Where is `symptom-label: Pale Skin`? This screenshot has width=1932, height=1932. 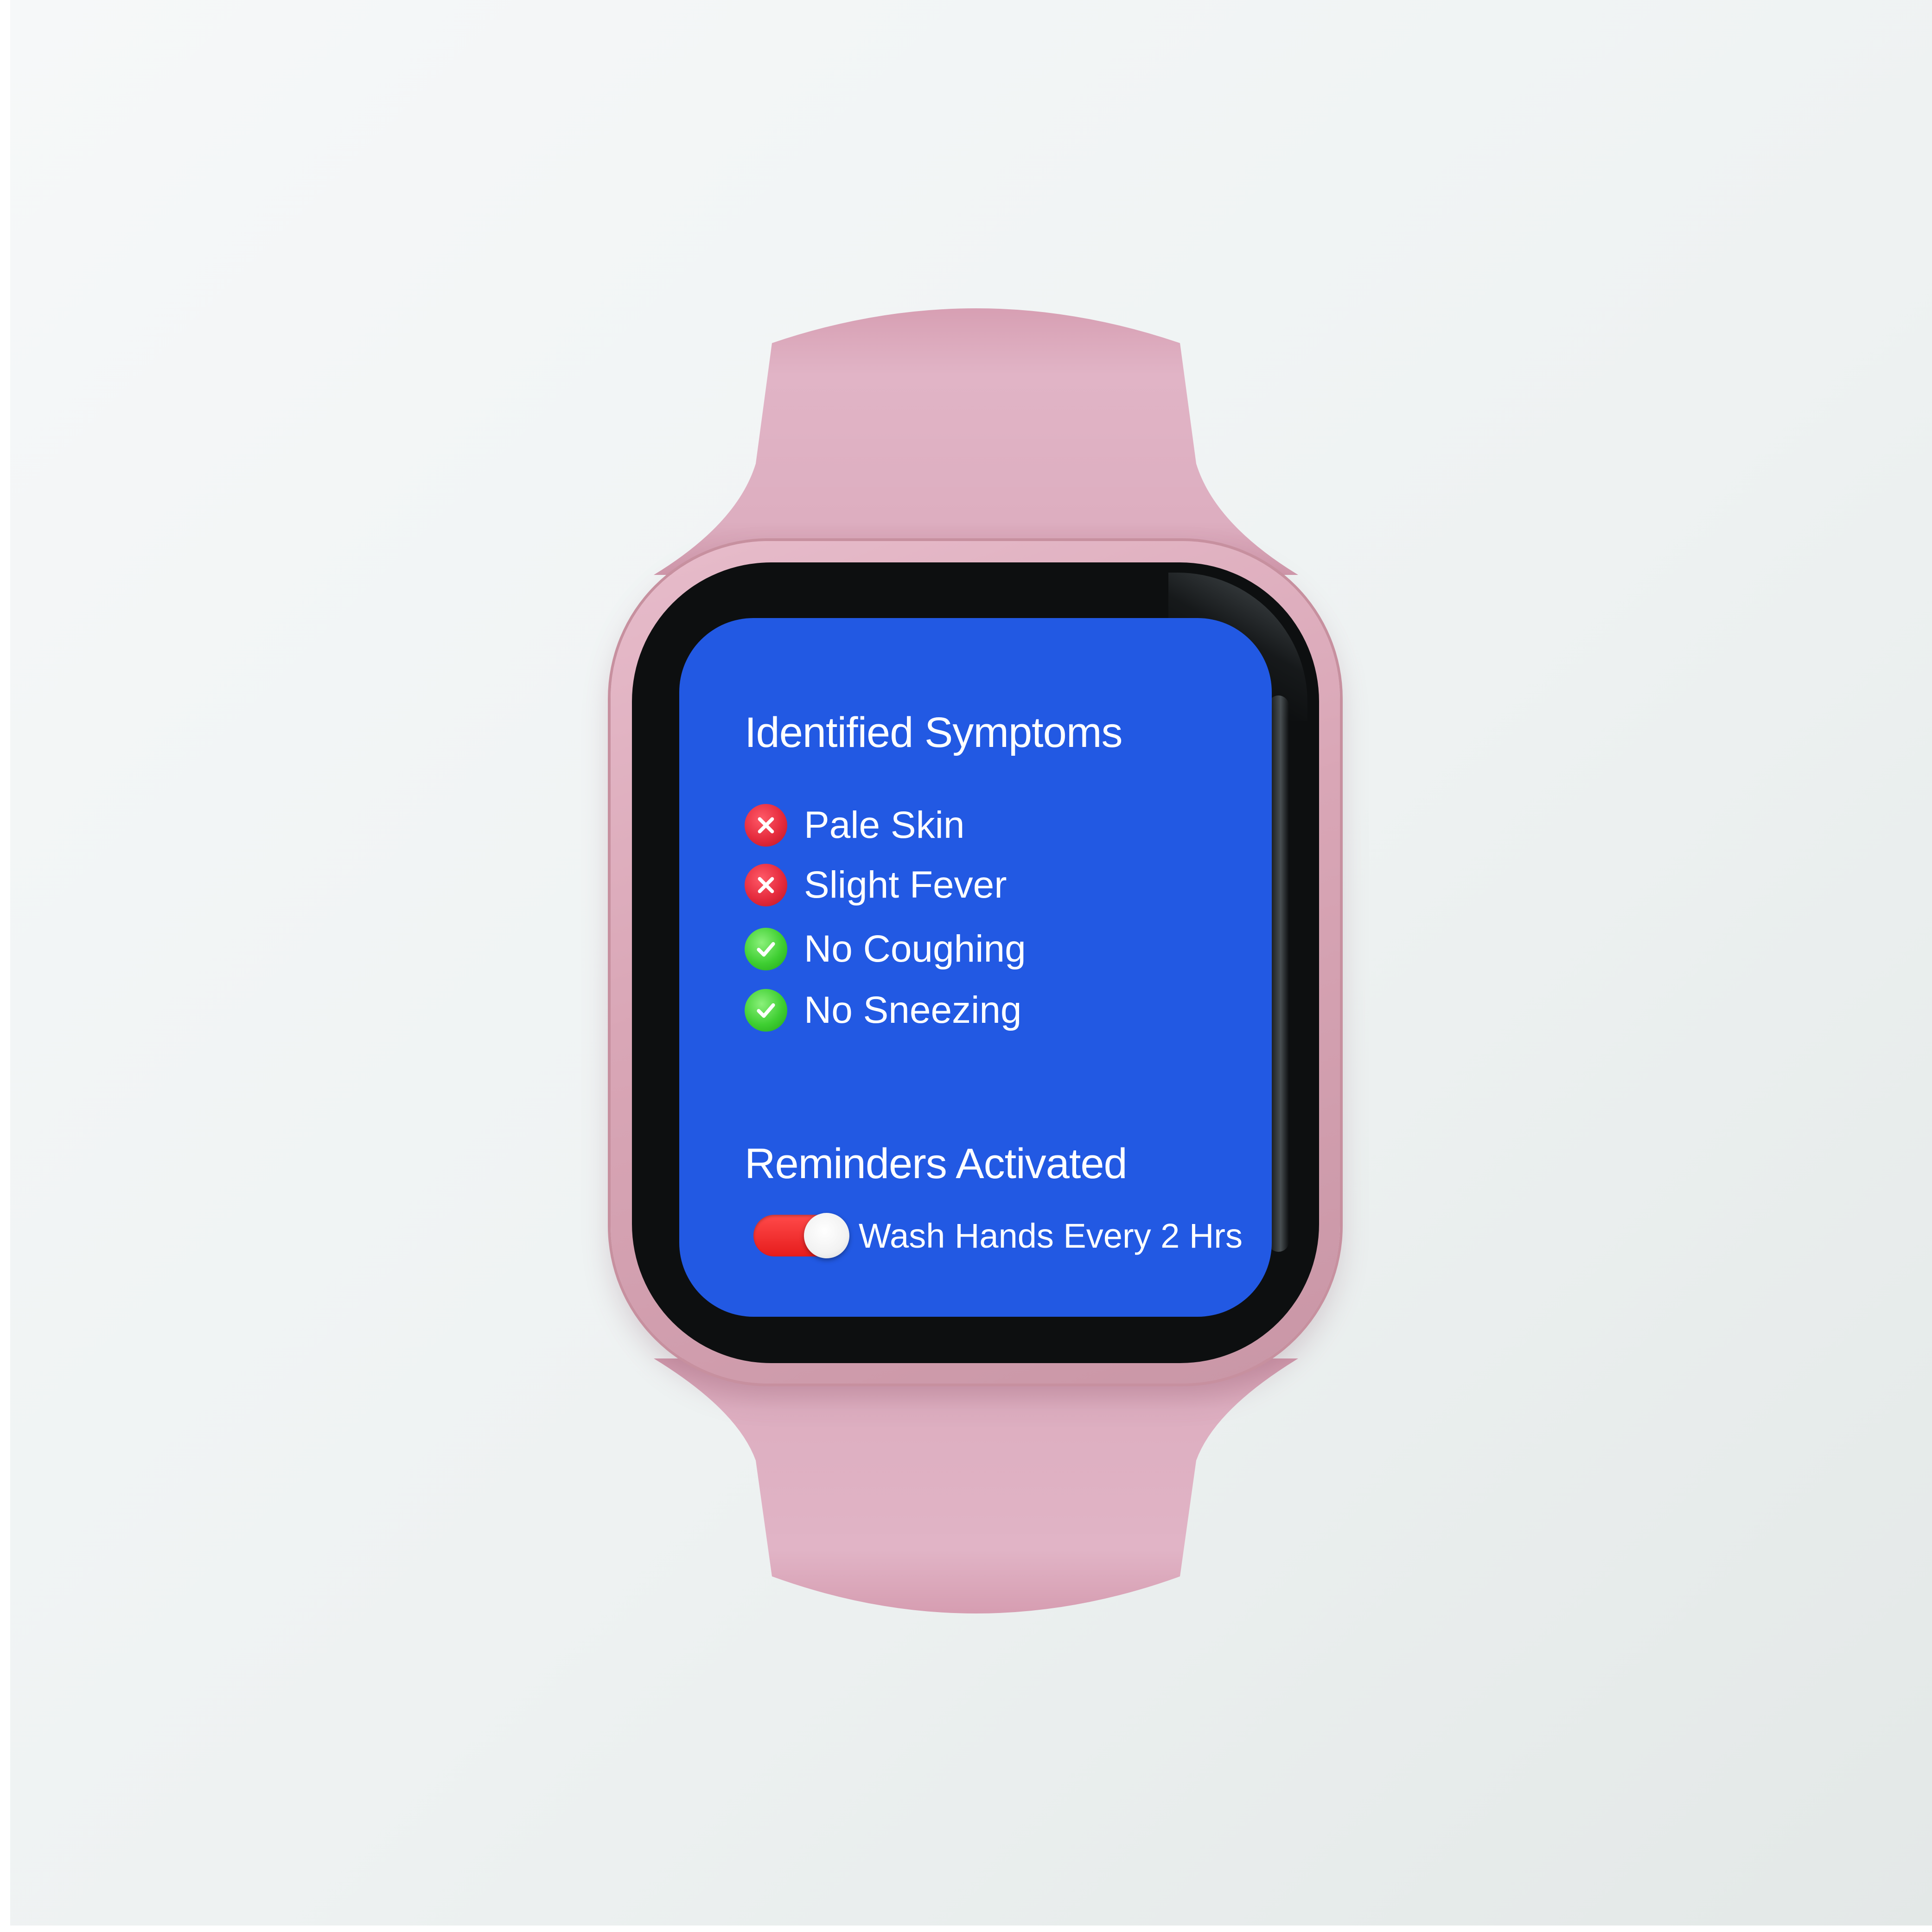
symptom-label: Pale Skin is located at coordinates (884, 825).